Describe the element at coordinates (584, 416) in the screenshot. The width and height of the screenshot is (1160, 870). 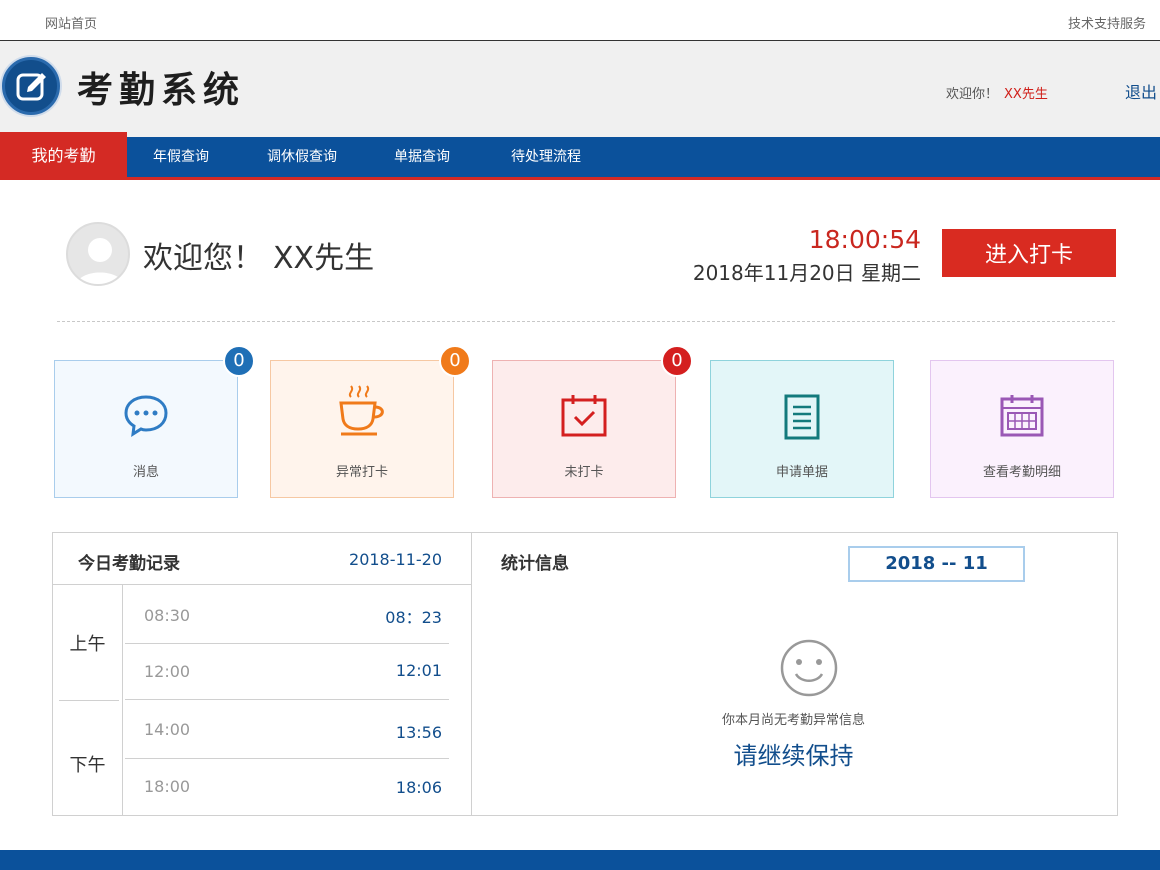
I see `calendar-check-icon` at that location.